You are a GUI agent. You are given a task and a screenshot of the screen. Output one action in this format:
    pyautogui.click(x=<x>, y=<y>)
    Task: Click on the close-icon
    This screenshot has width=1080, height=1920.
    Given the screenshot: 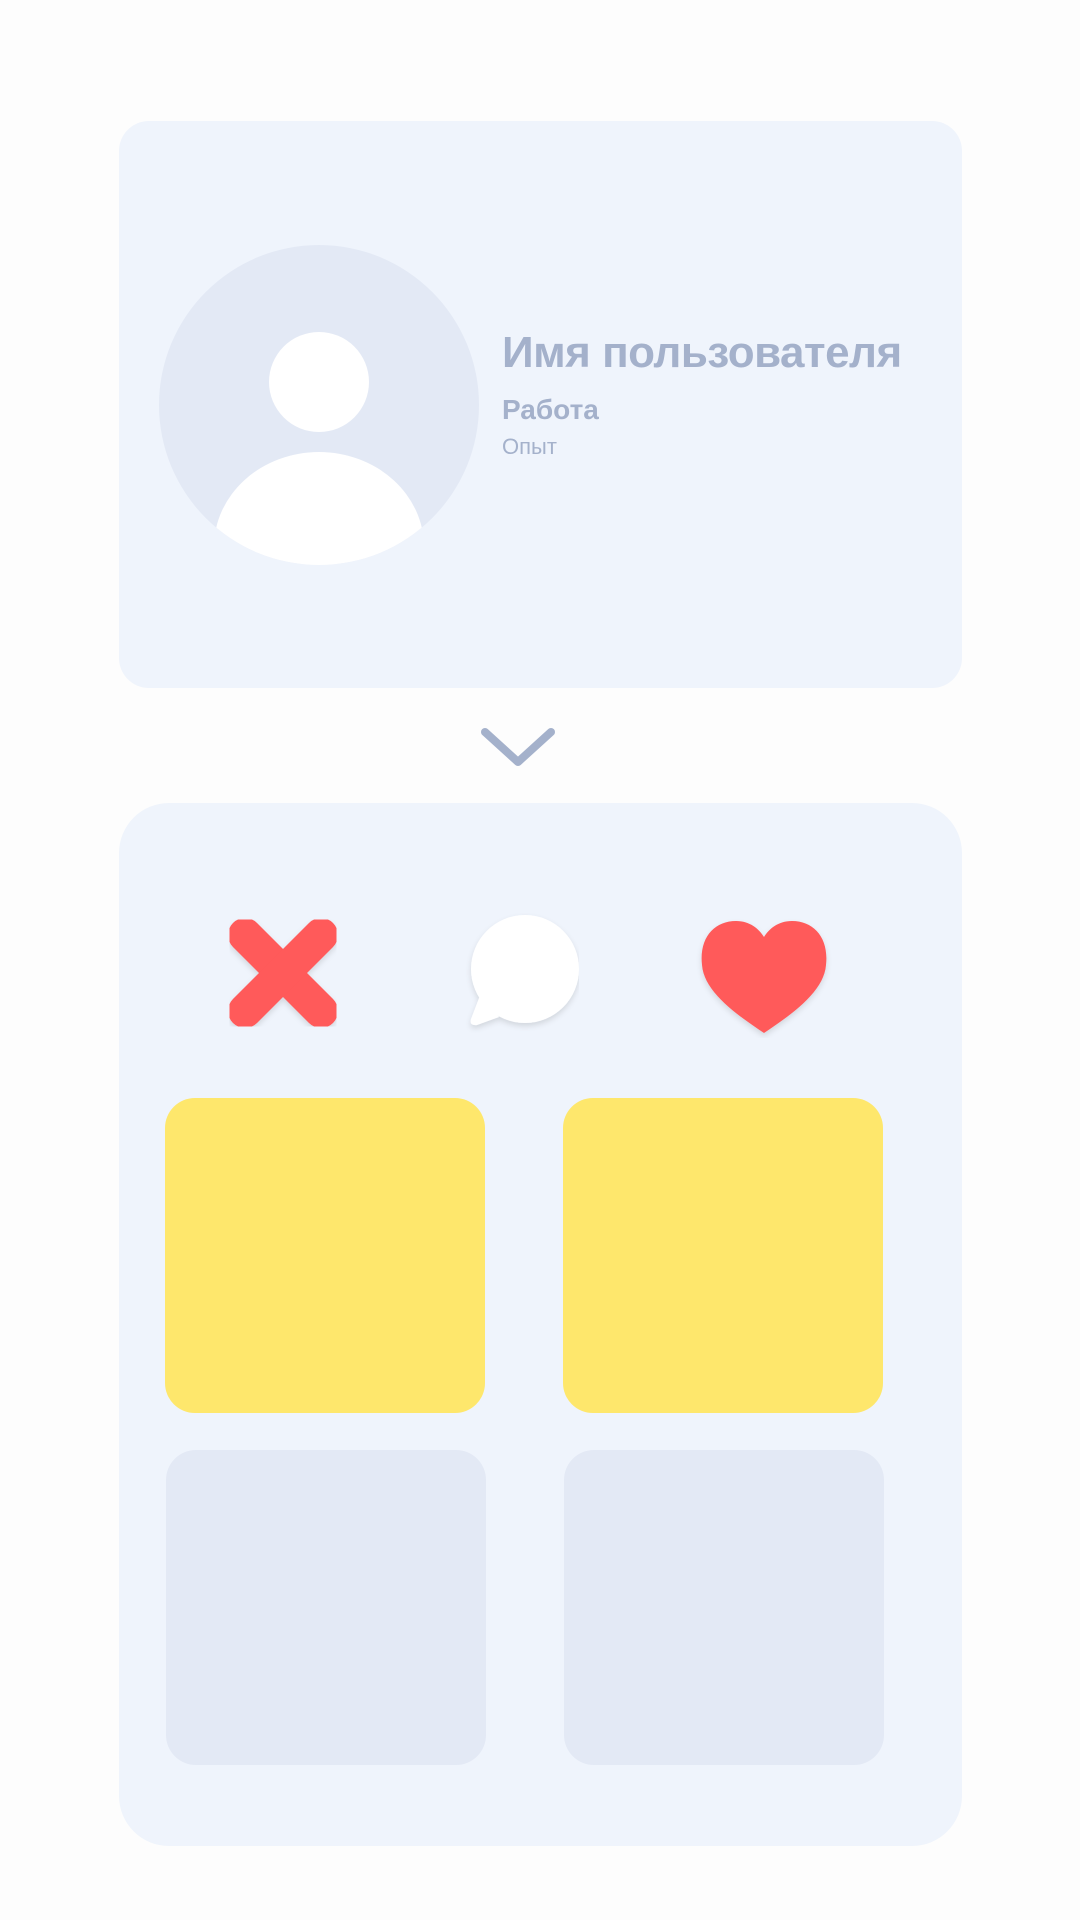 What is the action you would take?
    pyautogui.click(x=283, y=973)
    